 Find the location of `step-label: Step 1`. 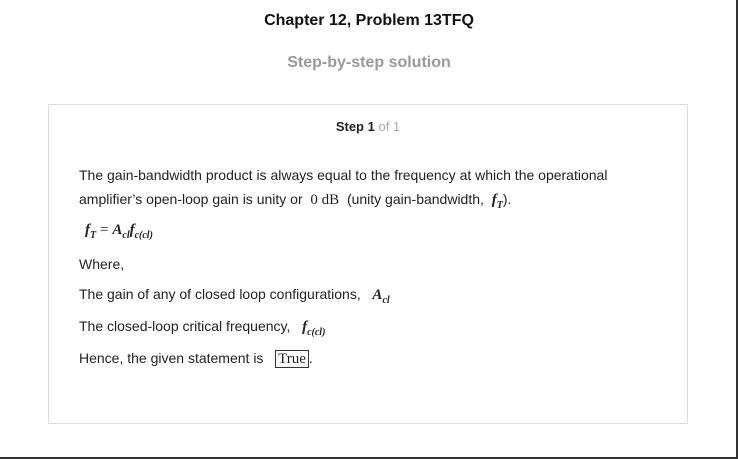

step-label: Step 1 is located at coordinates (355, 126).